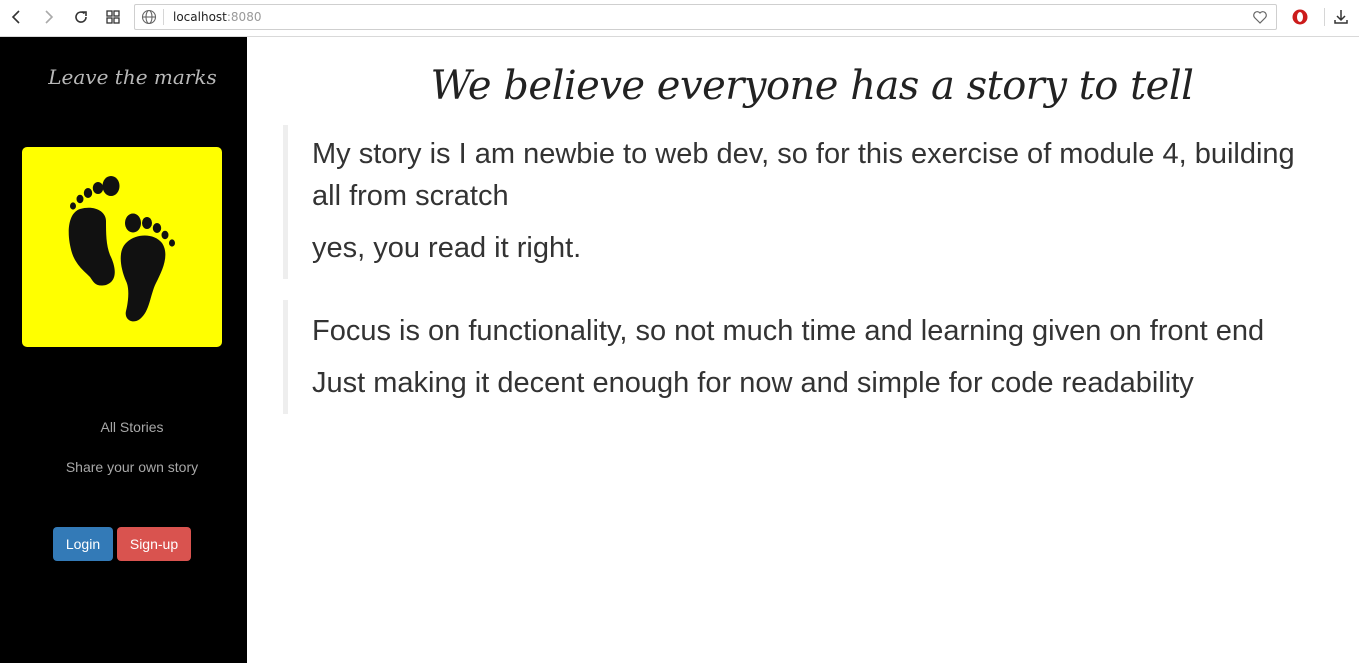 The image size is (1359, 663). What do you see at coordinates (163, 17) in the screenshot?
I see `address-divider` at bounding box center [163, 17].